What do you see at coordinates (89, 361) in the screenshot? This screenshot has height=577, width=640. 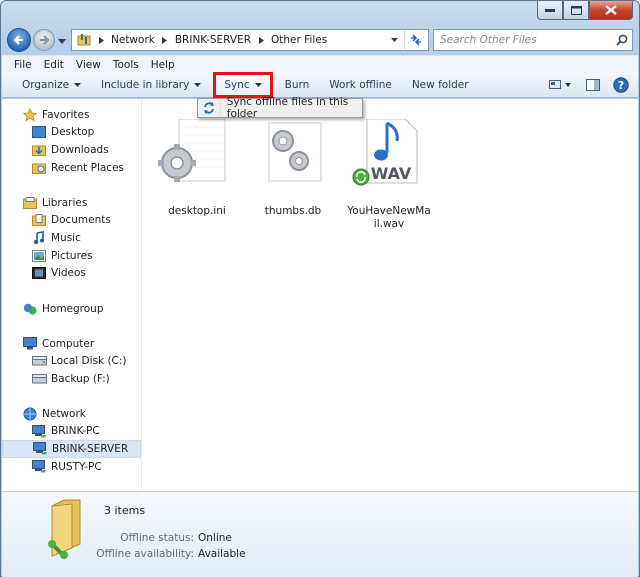 I see `sidebar-item-label: Local Disk (C:)` at bounding box center [89, 361].